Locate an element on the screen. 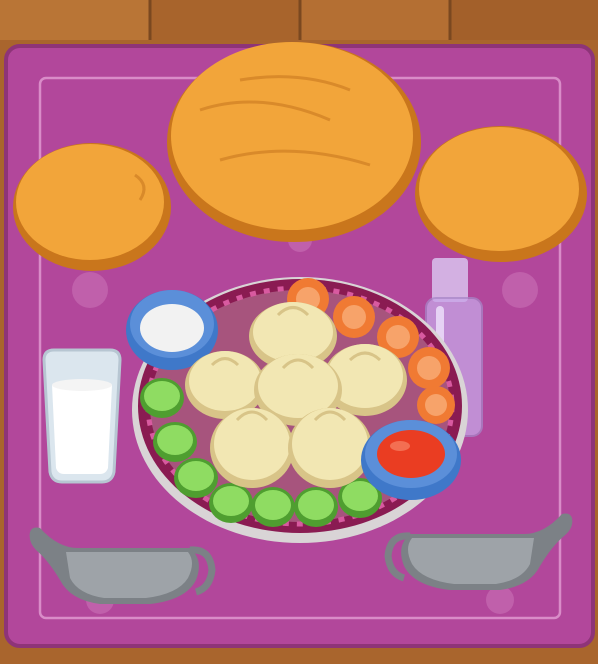 This screenshot has height=664, width=598. chili-sauce-bowl is located at coordinates (411, 460).